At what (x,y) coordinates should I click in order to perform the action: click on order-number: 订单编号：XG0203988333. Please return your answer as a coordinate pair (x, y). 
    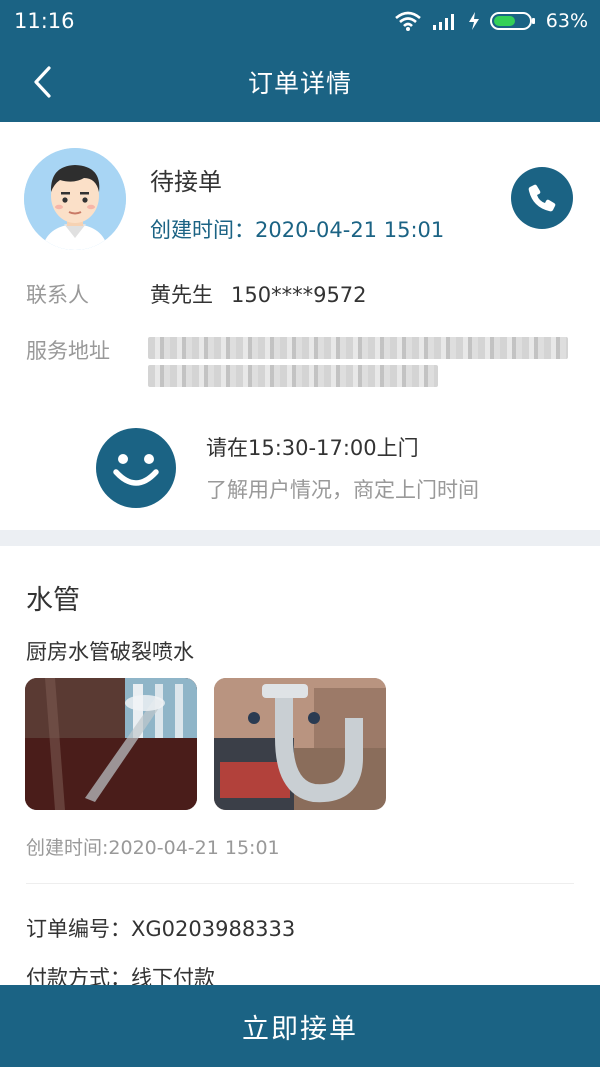
    Looking at the image, I should click on (161, 929).